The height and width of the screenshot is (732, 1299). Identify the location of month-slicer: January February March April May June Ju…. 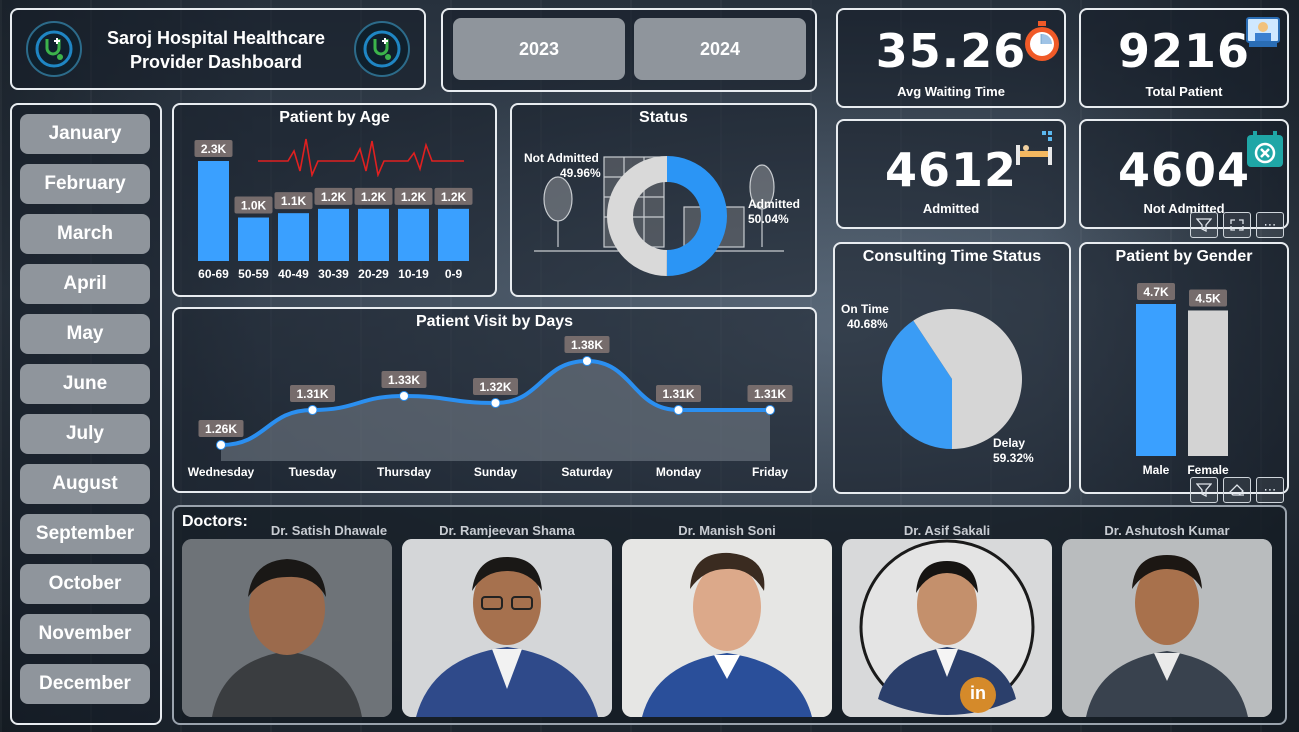
(86, 414).